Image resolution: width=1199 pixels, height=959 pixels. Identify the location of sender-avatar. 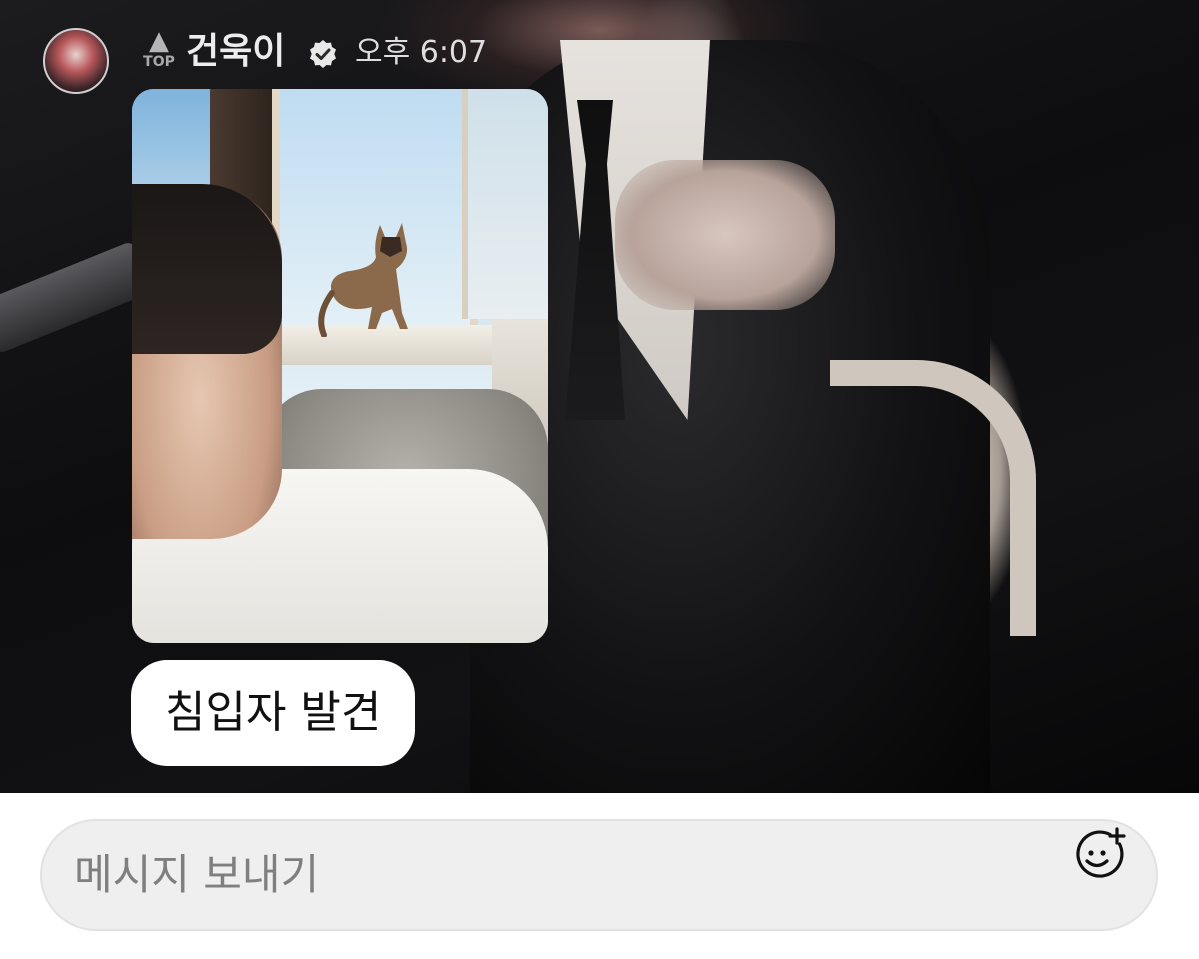
(76, 61).